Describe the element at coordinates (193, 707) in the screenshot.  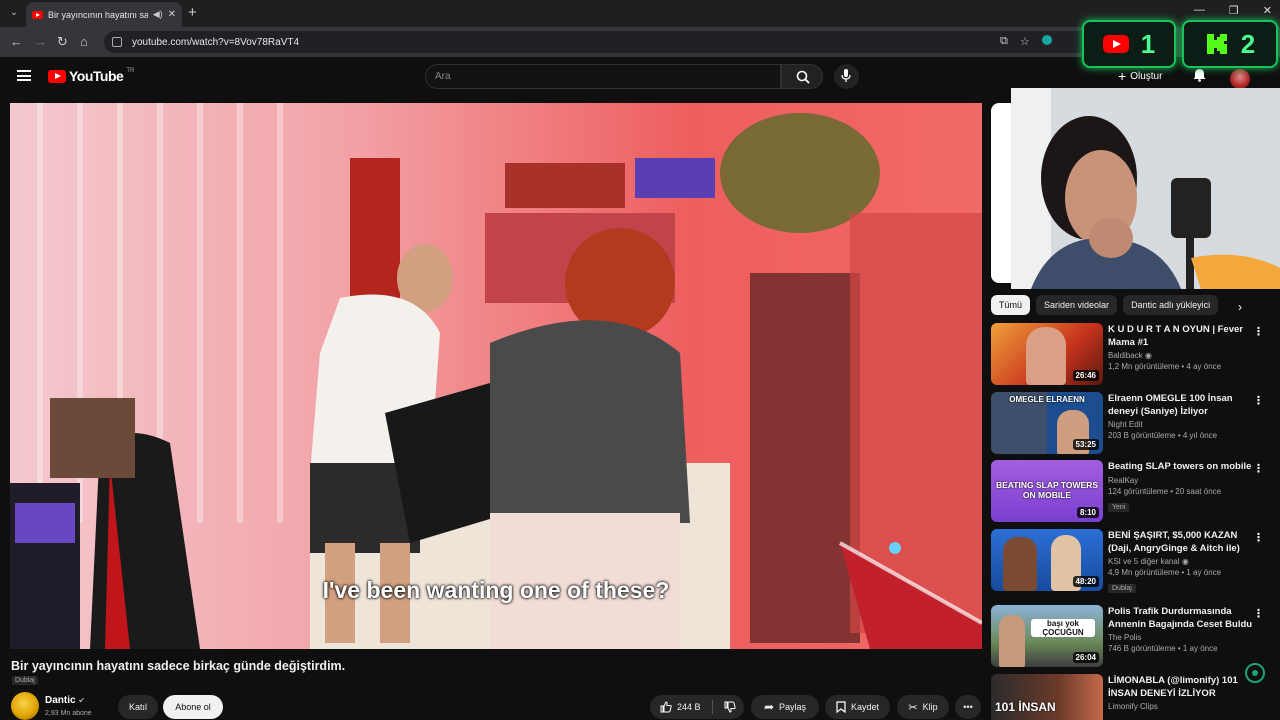
I see `subscribe-button: Abone ol` at that location.